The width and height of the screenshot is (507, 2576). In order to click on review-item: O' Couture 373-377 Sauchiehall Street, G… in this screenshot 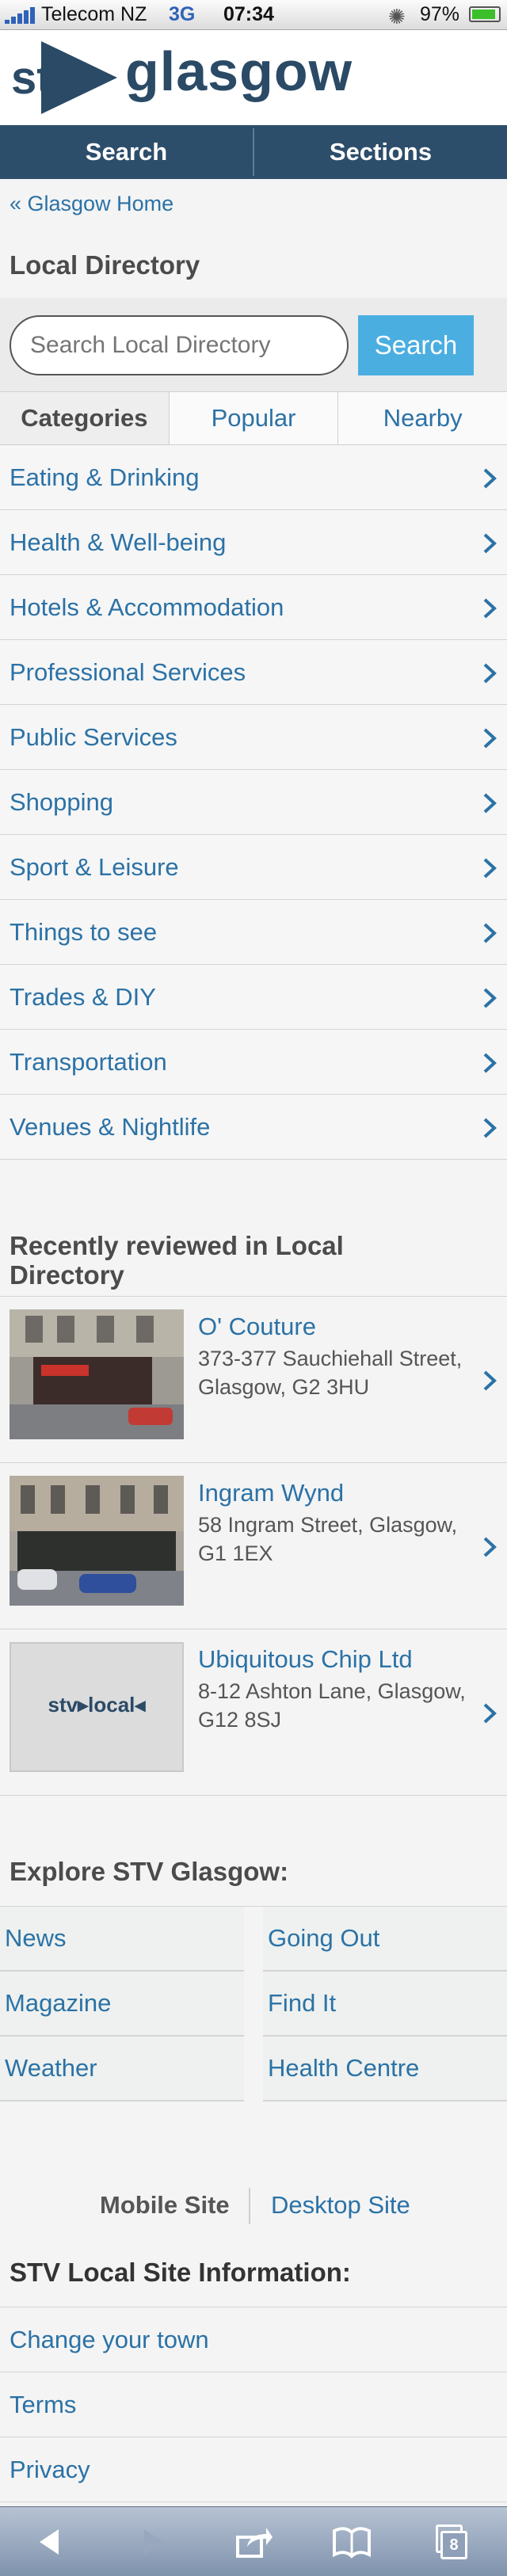, I will do `click(253, 1380)`.